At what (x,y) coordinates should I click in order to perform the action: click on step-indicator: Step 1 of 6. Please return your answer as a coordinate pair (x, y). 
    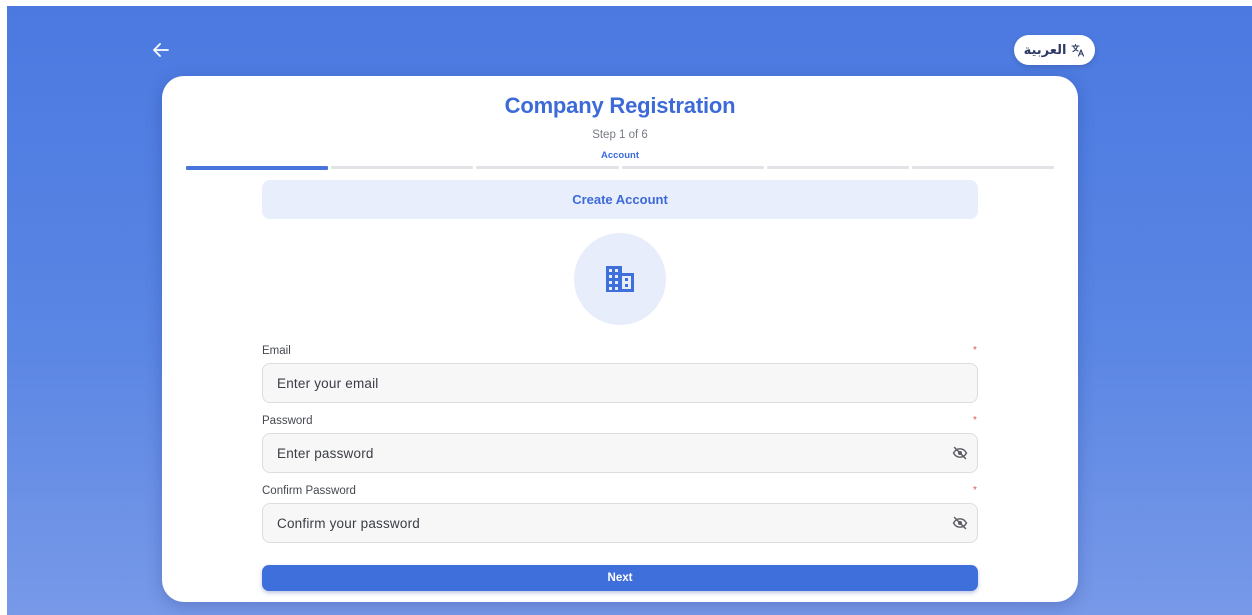
    Looking at the image, I should click on (620, 135).